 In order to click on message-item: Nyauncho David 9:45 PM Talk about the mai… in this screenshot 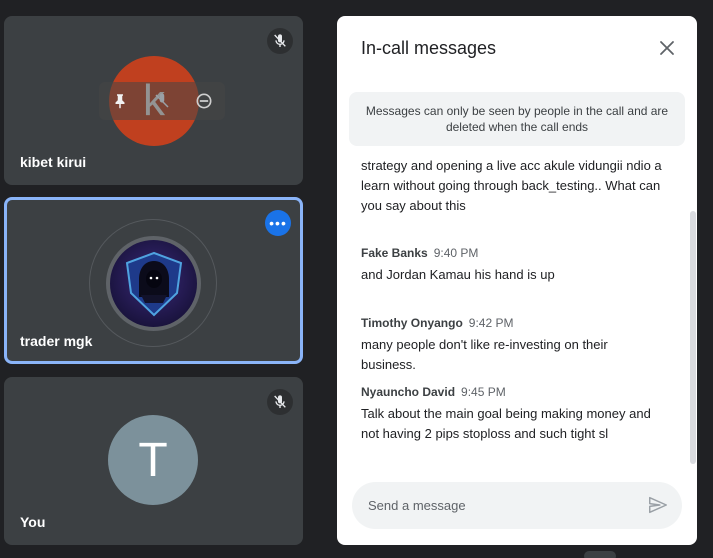, I will do `click(512, 413)`.